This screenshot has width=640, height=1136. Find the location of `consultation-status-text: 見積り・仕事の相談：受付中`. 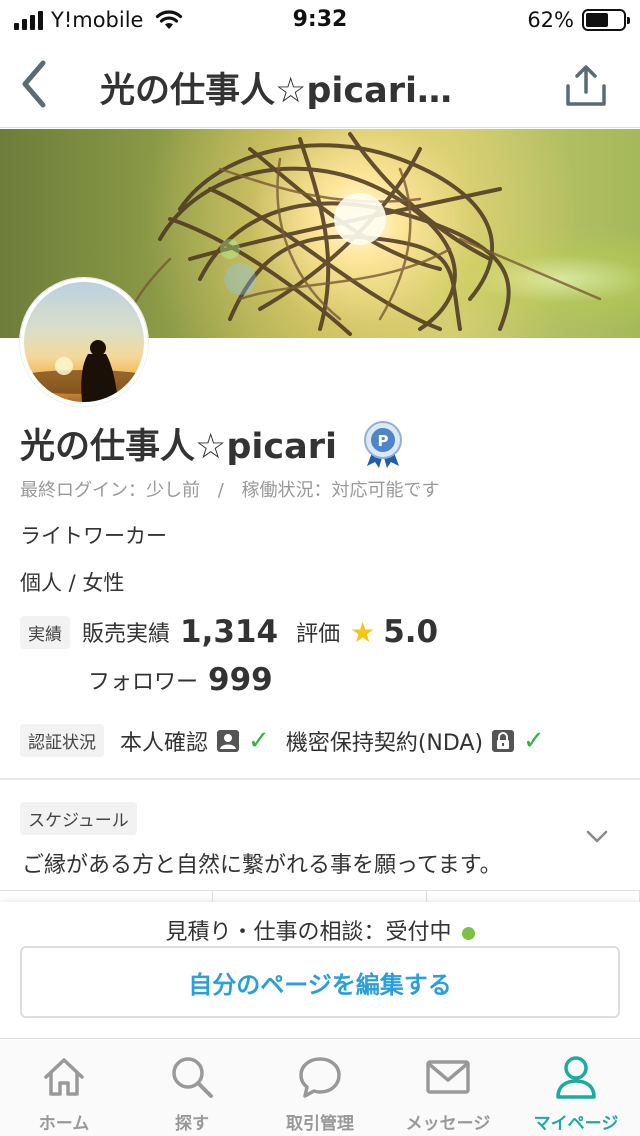

consultation-status-text: 見積り・仕事の相談：受付中 is located at coordinates (308, 932).